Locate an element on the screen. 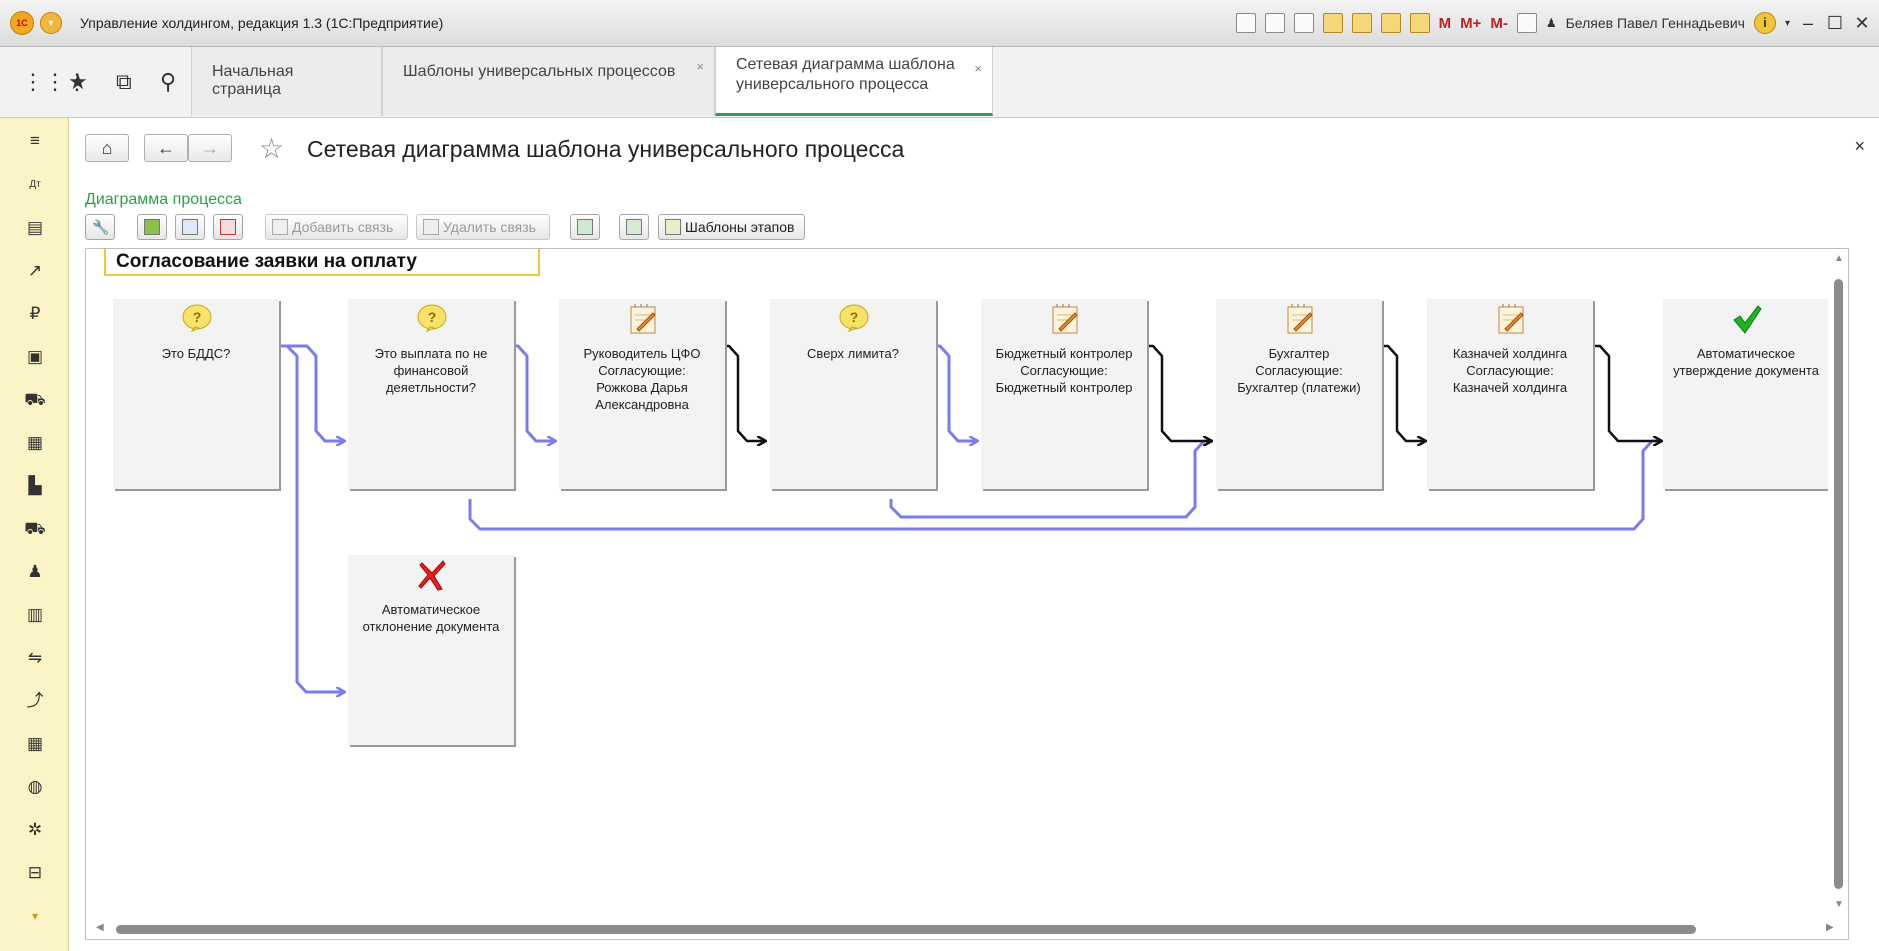  stage-auto-approval: Автоматическое утверждение документа is located at coordinates (1746, 394).